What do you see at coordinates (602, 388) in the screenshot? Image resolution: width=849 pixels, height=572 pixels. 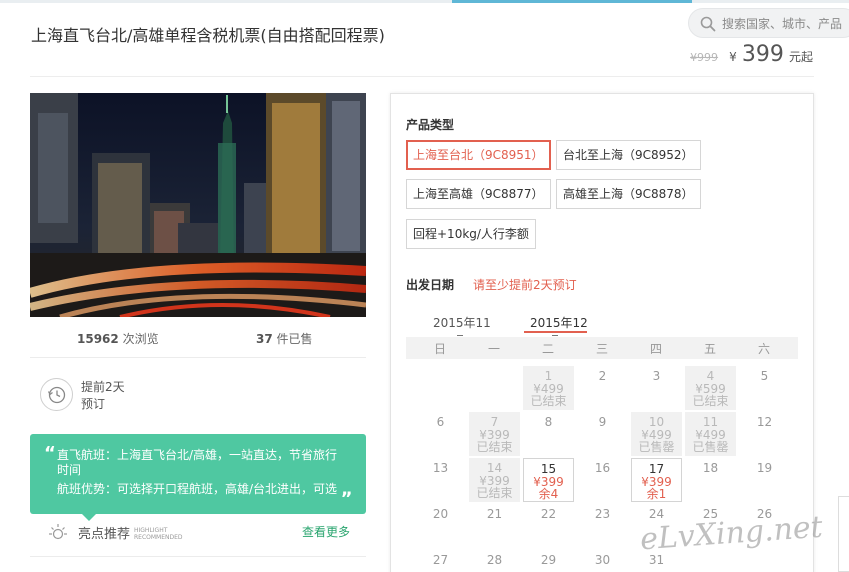 I see `calendar-day-2: 2` at bounding box center [602, 388].